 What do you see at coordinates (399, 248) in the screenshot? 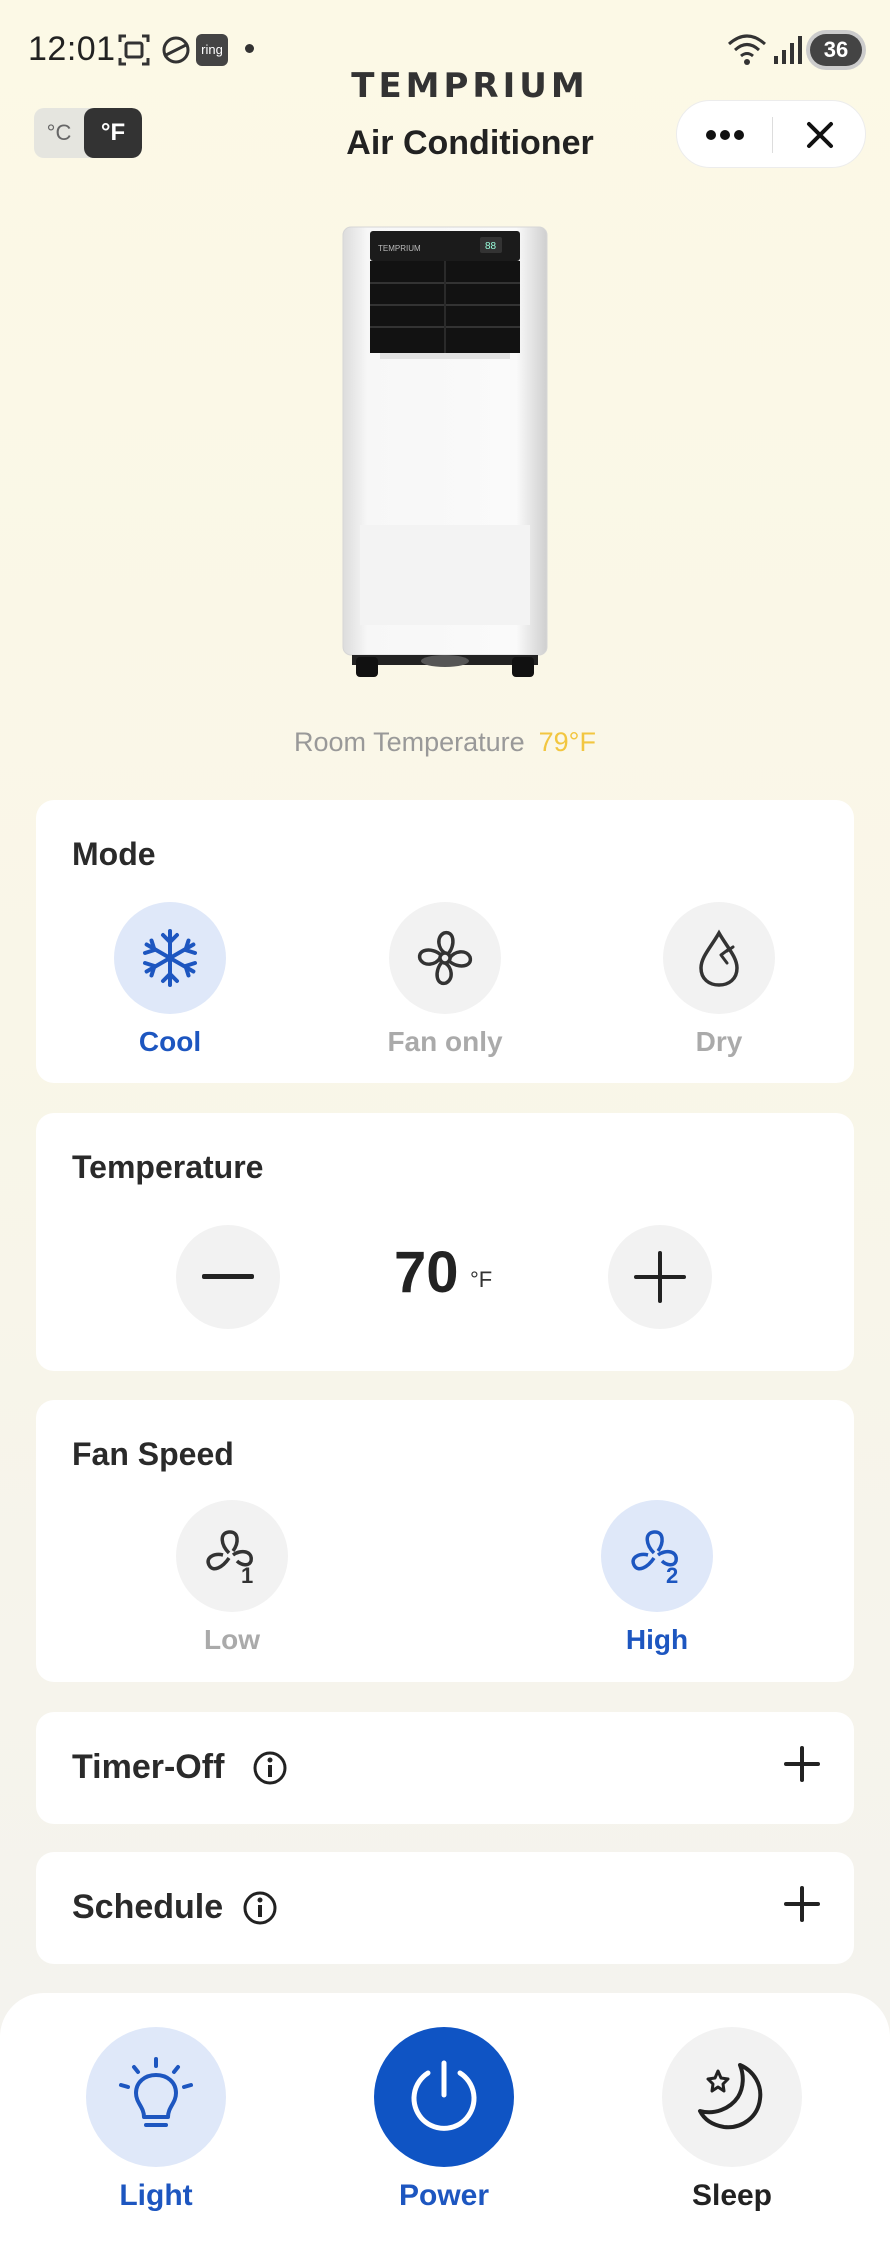
I see `unit-brand-text: TEMPRIUM` at bounding box center [399, 248].